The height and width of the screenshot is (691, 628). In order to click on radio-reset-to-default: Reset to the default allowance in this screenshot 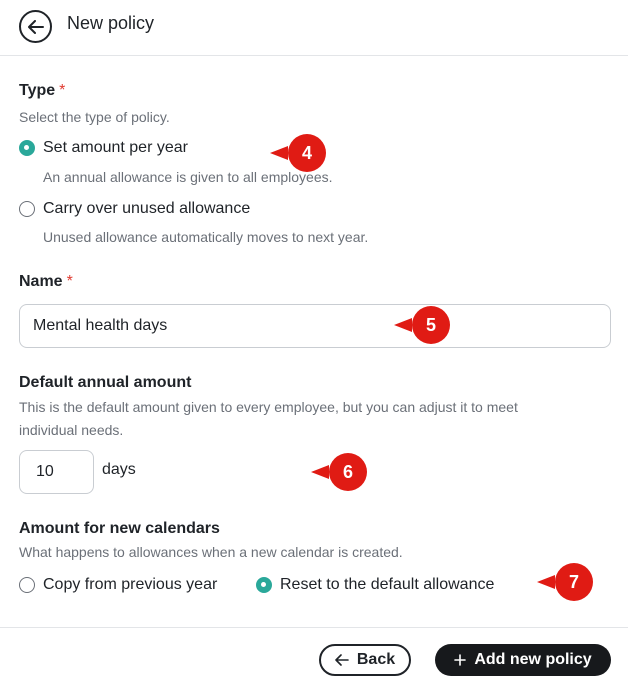, I will do `click(375, 585)`.